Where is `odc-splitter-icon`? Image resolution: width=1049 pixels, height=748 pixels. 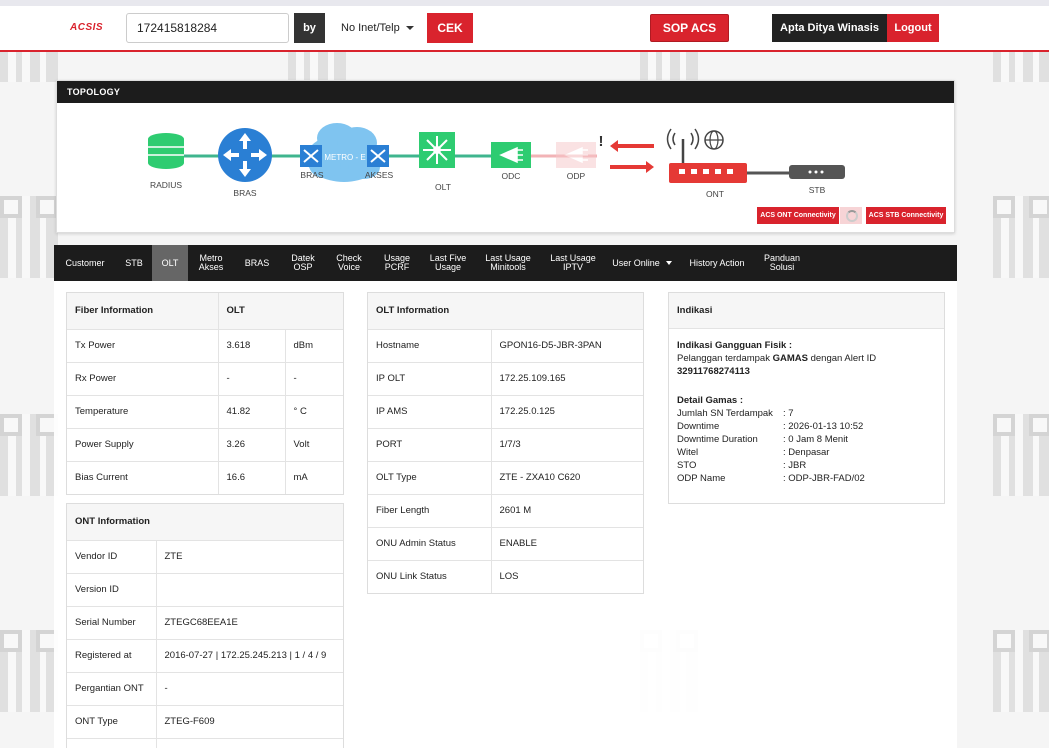 odc-splitter-icon is located at coordinates (511, 155).